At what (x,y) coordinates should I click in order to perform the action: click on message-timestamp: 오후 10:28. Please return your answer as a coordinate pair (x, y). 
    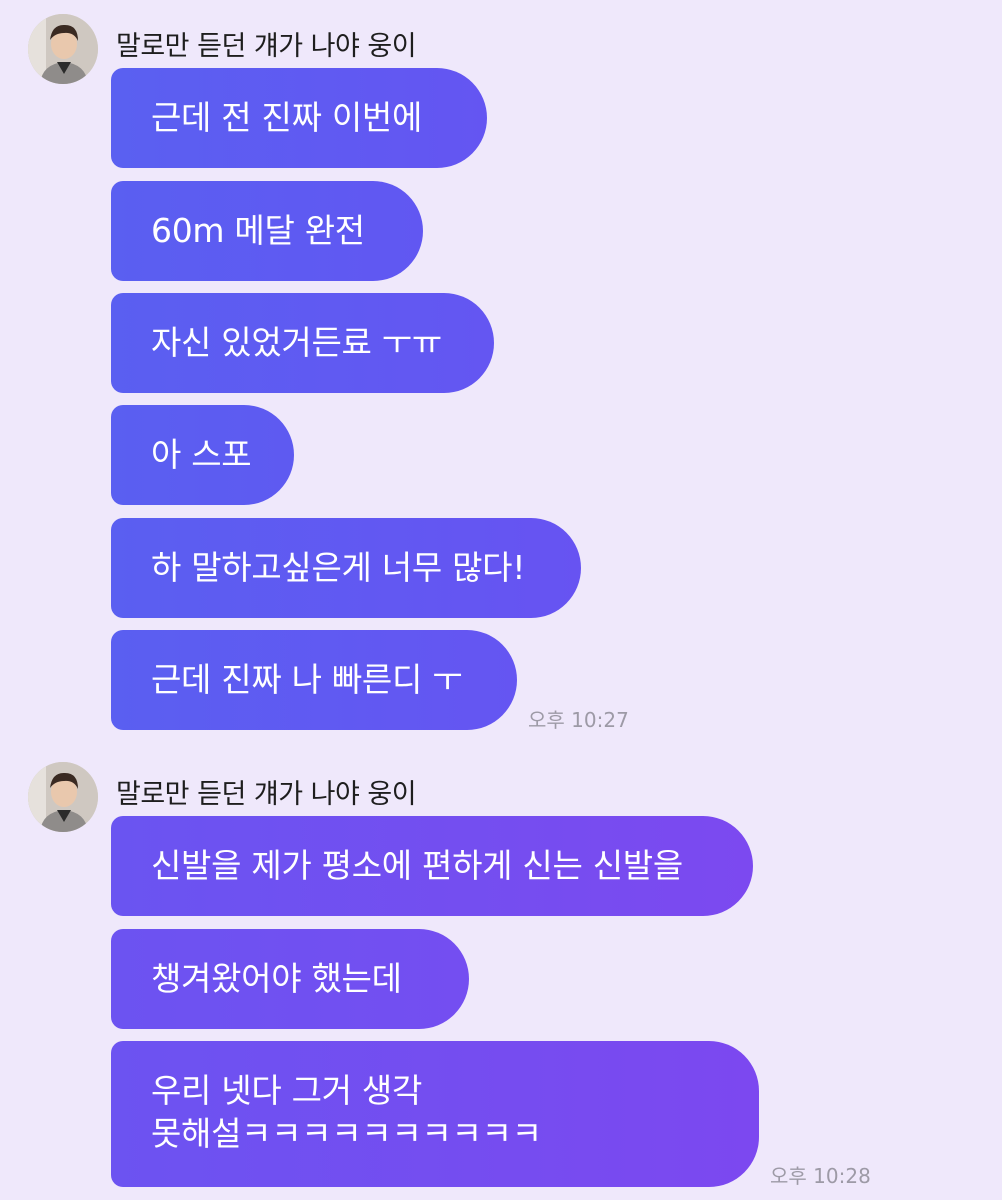
    Looking at the image, I should click on (820, 1176).